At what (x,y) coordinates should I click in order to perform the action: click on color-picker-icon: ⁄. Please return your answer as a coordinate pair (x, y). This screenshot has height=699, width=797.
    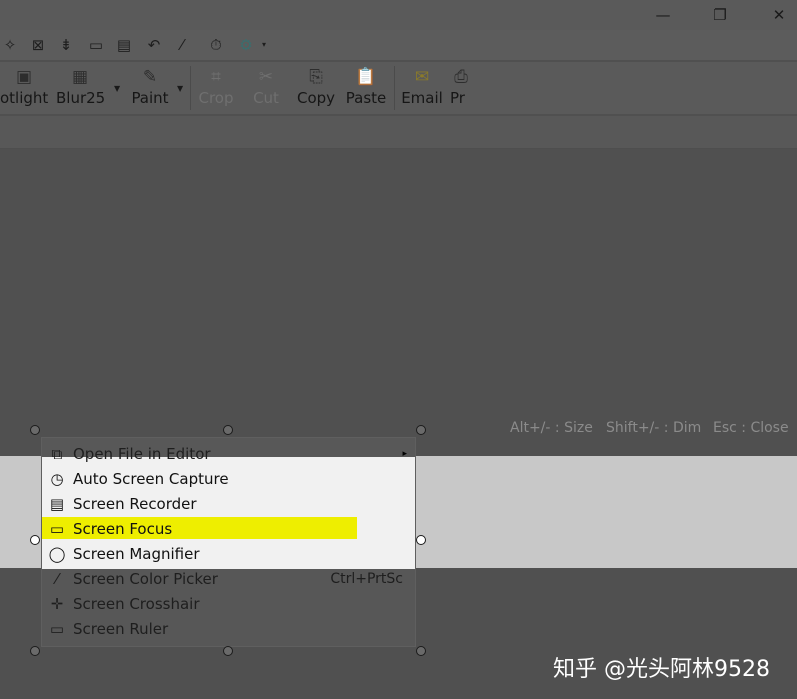
    Looking at the image, I should click on (182, 45).